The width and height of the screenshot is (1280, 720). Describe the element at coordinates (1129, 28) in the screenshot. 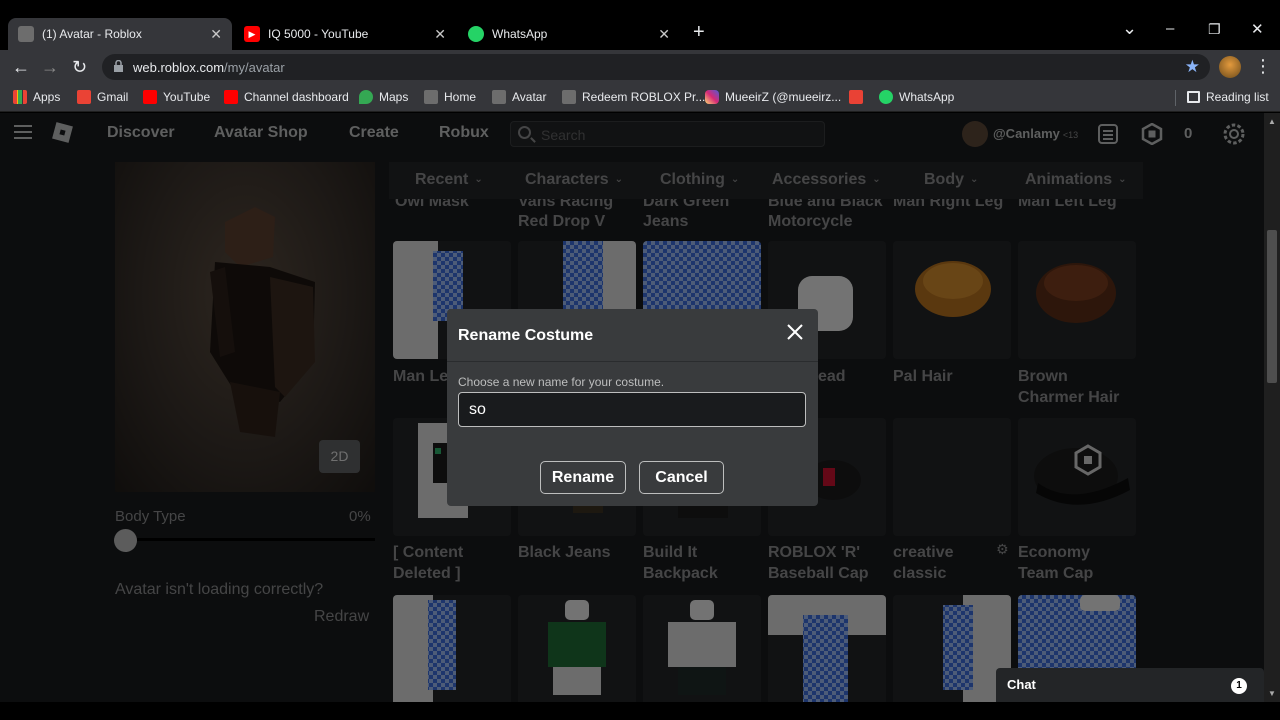

I see `tab-search-icon: ⌄` at that location.